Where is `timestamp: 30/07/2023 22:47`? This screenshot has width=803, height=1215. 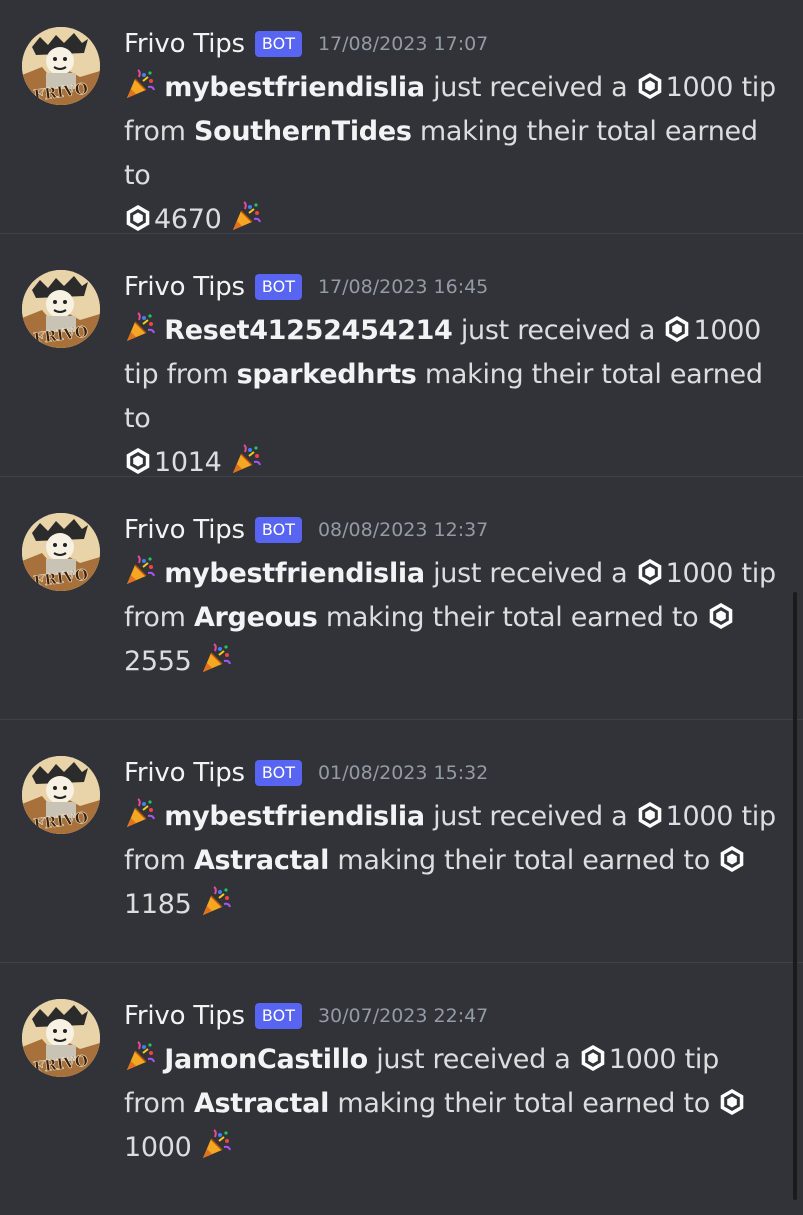
timestamp: 30/07/2023 22:47 is located at coordinates (403, 1016).